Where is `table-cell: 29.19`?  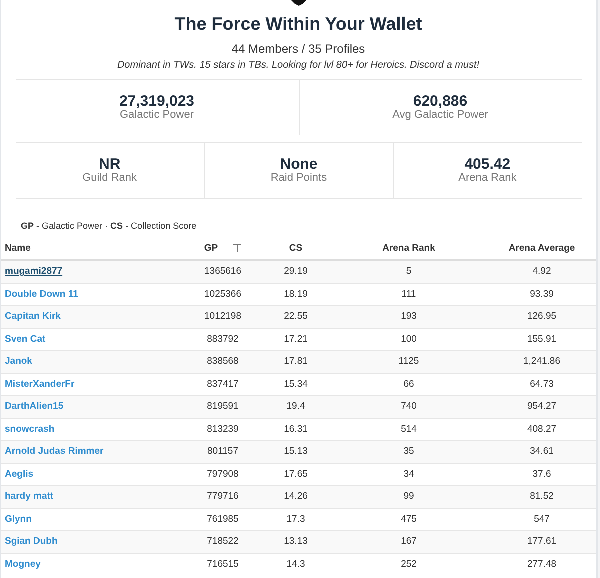
table-cell: 29.19 is located at coordinates (296, 272).